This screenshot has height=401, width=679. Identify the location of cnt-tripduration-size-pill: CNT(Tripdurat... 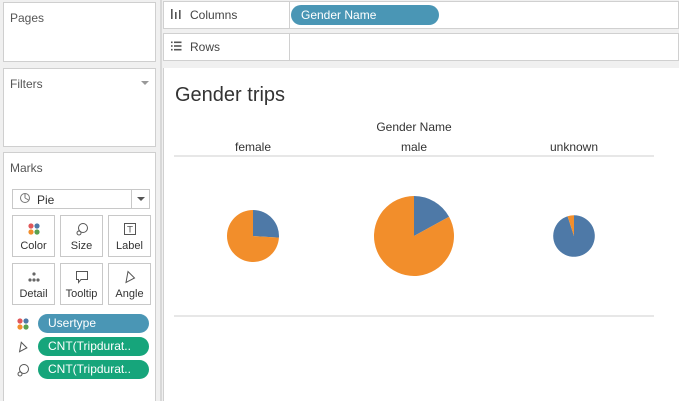
(93, 369).